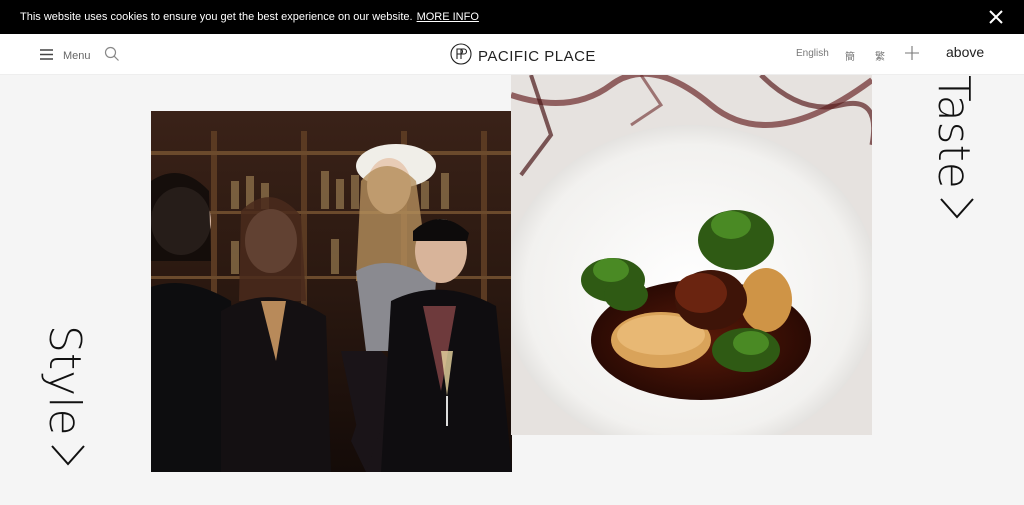  I want to click on pacific-place-monogram-icon, so click(461, 56).